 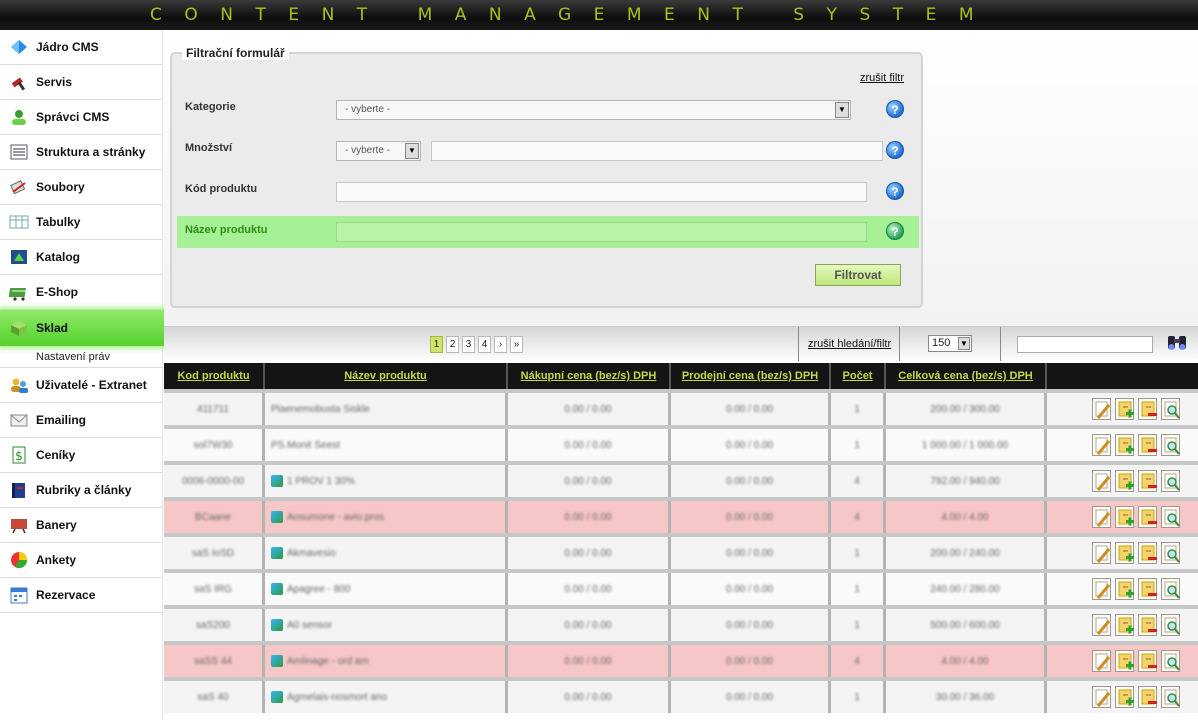 What do you see at coordinates (593, 110) in the screenshot?
I see `category-select: - vyberte - ▼` at bounding box center [593, 110].